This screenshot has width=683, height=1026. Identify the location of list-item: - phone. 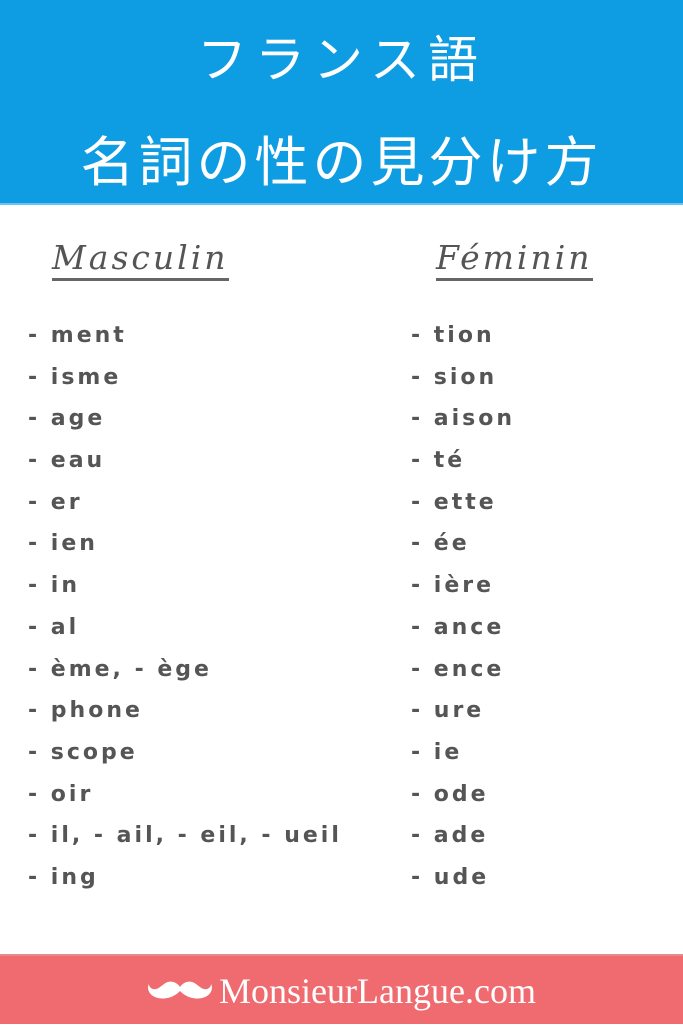
(85, 711).